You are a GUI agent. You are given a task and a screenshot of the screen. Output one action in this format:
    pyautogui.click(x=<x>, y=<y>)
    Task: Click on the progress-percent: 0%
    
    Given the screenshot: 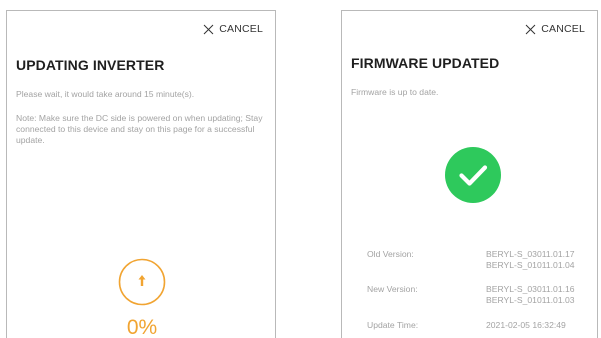 What is the action you would take?
    pyautogui.click(x=142, y=327)
    